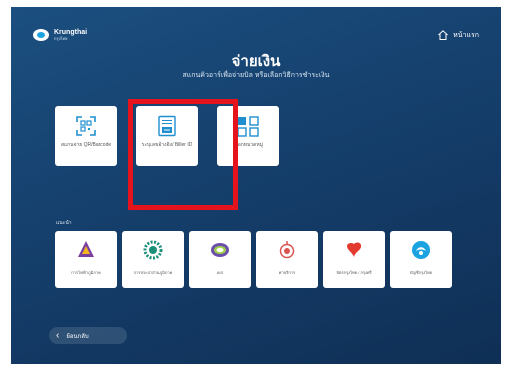 The image size is (511, 369). What do you see at coordinates (86, 249) in the screenshot?
I see `electricity-icon` at bounding box center [86, 249].